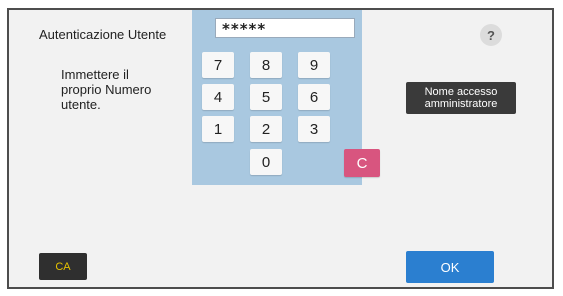 This screenshot has width=563, height=296. Describe the element at coordinates (81, 104) in the screenshot. I see `instruction-line-3: utente.` at that location.